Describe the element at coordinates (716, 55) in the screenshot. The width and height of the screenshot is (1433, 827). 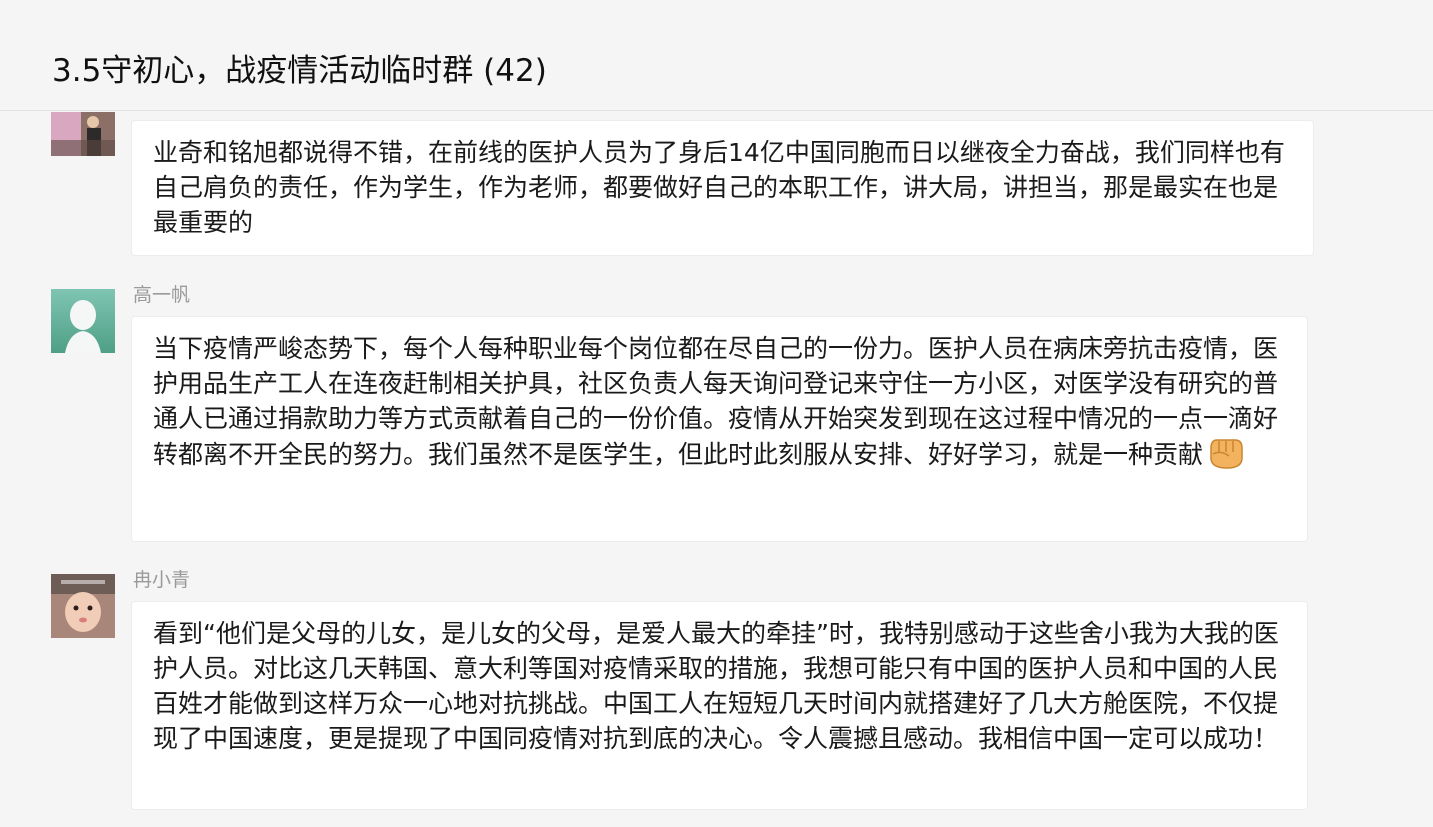
I see `chat-header: 3.5守初心，战疫情活动临时群 (42)` at that location.